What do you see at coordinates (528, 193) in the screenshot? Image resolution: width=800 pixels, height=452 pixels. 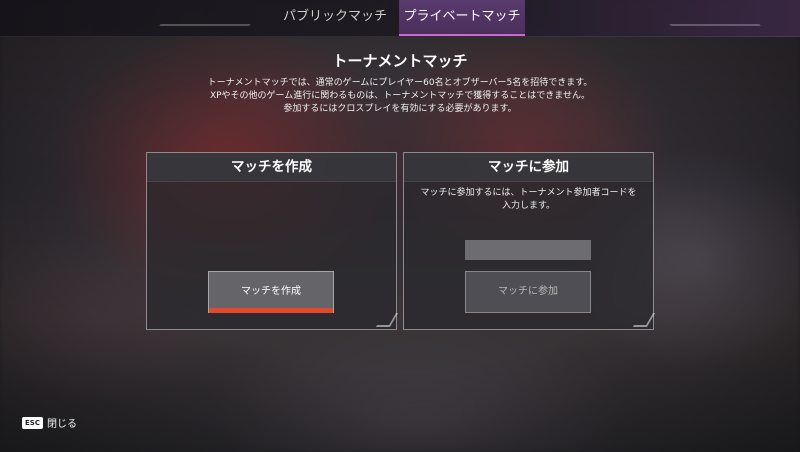 I see `instruction-line: マッチに参加するには、トーナメント参加者コードを` at bounding box center [528, 193].